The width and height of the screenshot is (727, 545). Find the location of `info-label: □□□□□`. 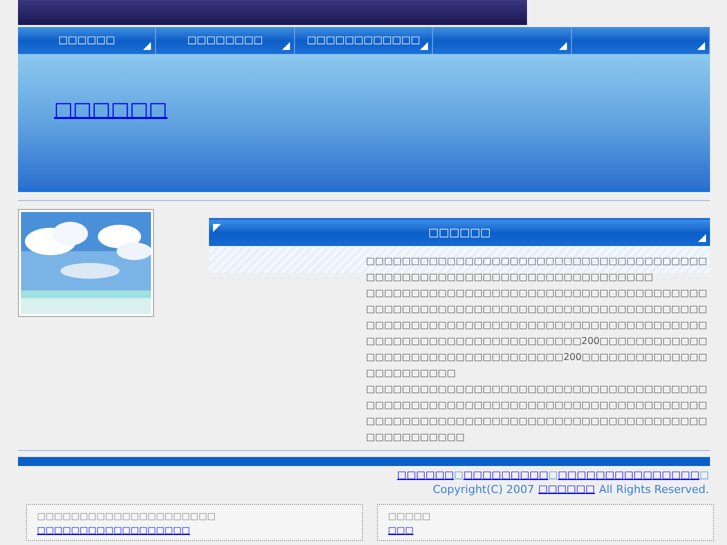

info-label: □□□□□ is located at coordinates (409, 517).